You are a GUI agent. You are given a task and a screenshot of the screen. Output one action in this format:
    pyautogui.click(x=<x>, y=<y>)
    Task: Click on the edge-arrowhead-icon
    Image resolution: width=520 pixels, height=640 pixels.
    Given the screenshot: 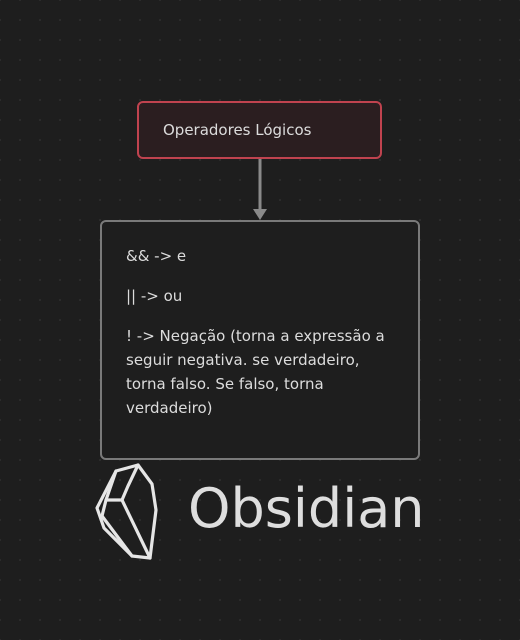 What is the action you would take?
    pyautogui.click(x=260, y=214)
    